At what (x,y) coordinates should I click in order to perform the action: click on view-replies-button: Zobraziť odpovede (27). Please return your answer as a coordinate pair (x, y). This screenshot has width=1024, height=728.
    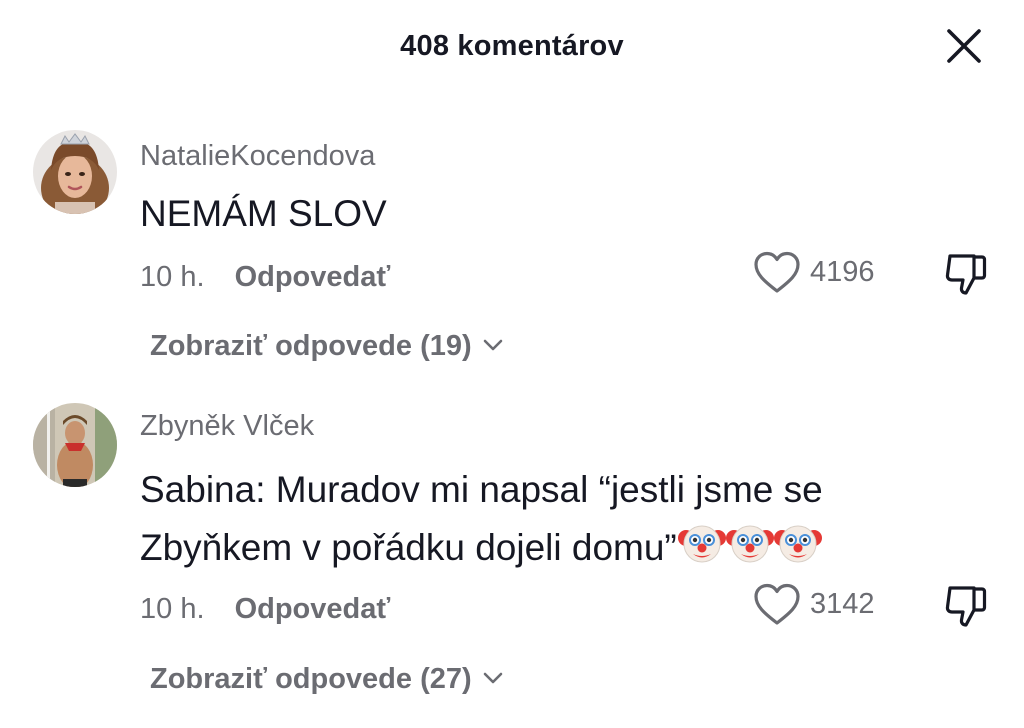
    Looking at the image, I should click on (327, 679).